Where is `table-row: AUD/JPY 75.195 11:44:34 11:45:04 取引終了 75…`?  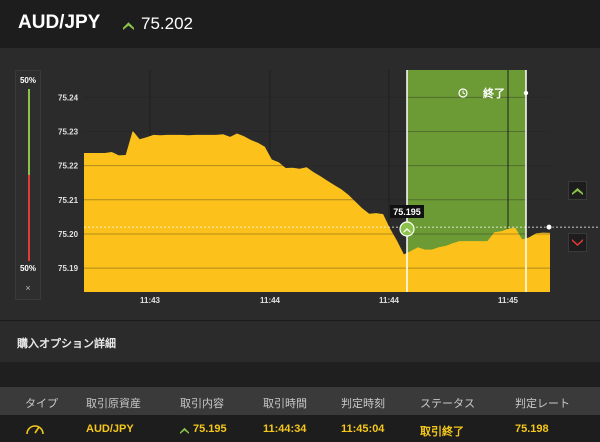 table-row: AUD/JPY 75.195 11:44:34 11:45:04 取引終了 75… is located at coordinates (300, 428).